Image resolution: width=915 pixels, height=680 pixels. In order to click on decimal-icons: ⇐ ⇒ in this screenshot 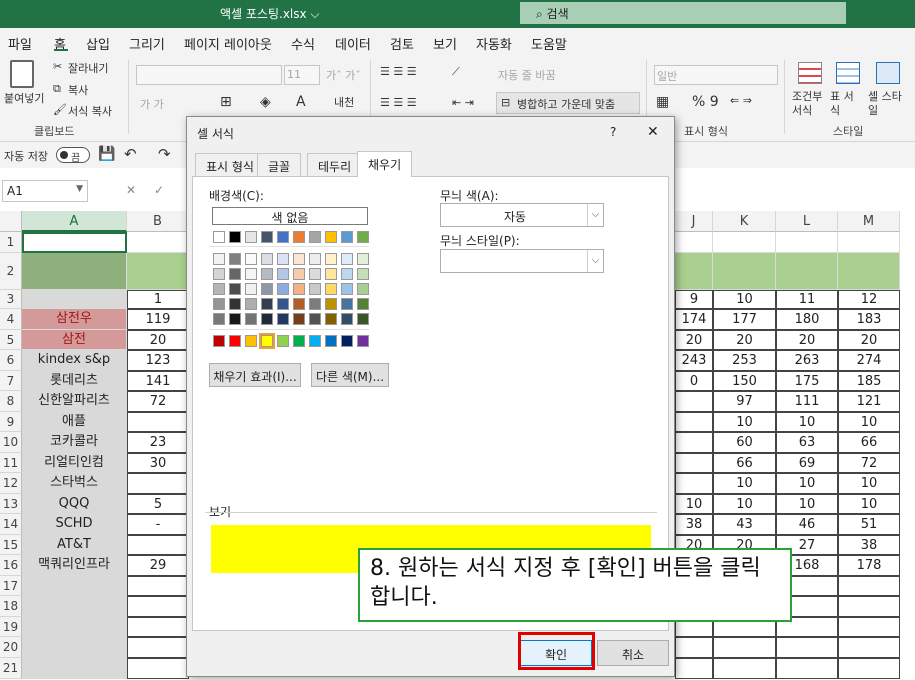, I will do `click(741, 100)`.